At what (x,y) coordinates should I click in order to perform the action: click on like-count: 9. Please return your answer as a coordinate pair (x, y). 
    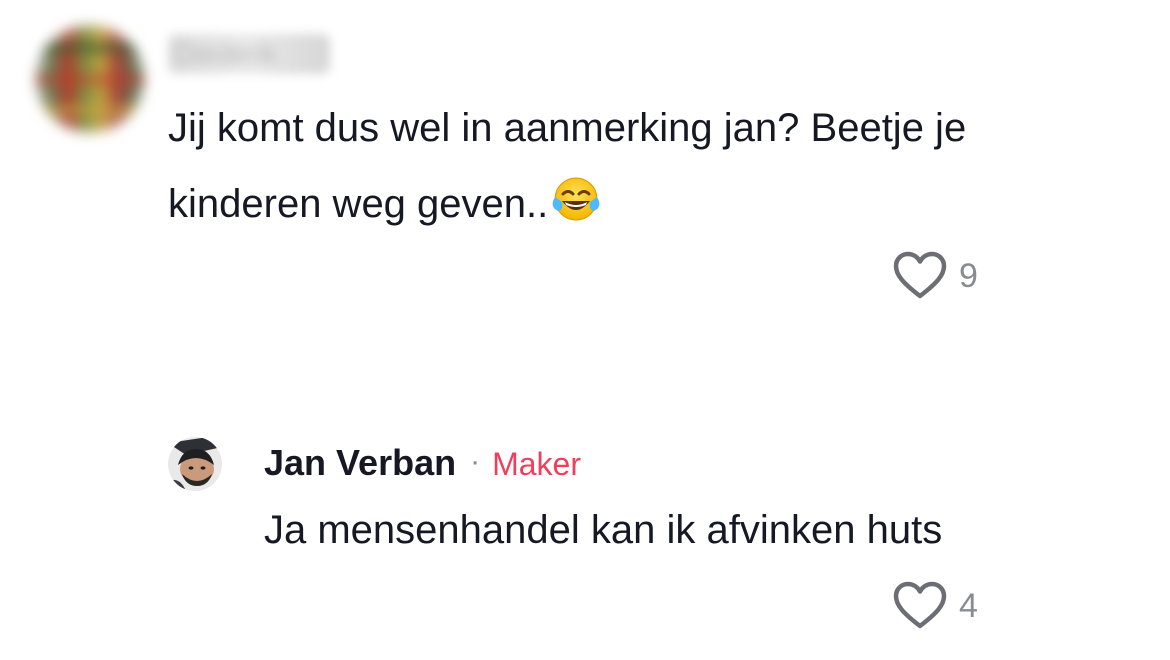
    Looking at the image, I should click on (968, 275).